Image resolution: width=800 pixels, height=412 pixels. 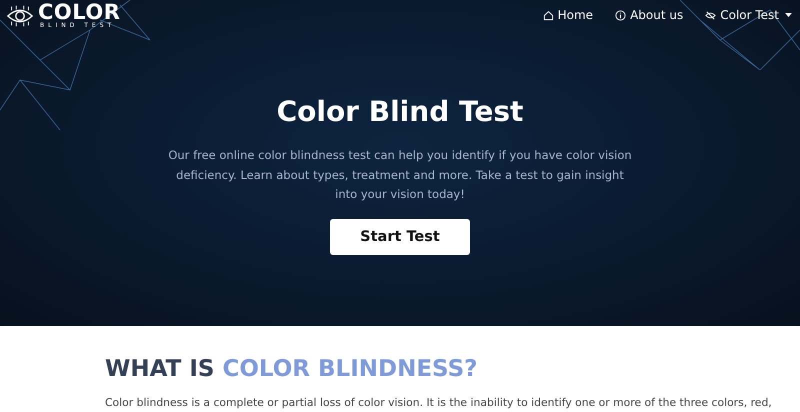 I want to click on logo-title: COLOR, so click(x=79, y=12).